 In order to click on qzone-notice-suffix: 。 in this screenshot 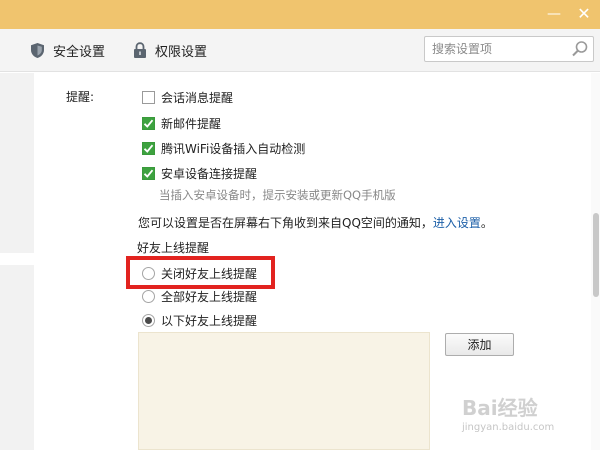, I will do `click(486, 223)`.